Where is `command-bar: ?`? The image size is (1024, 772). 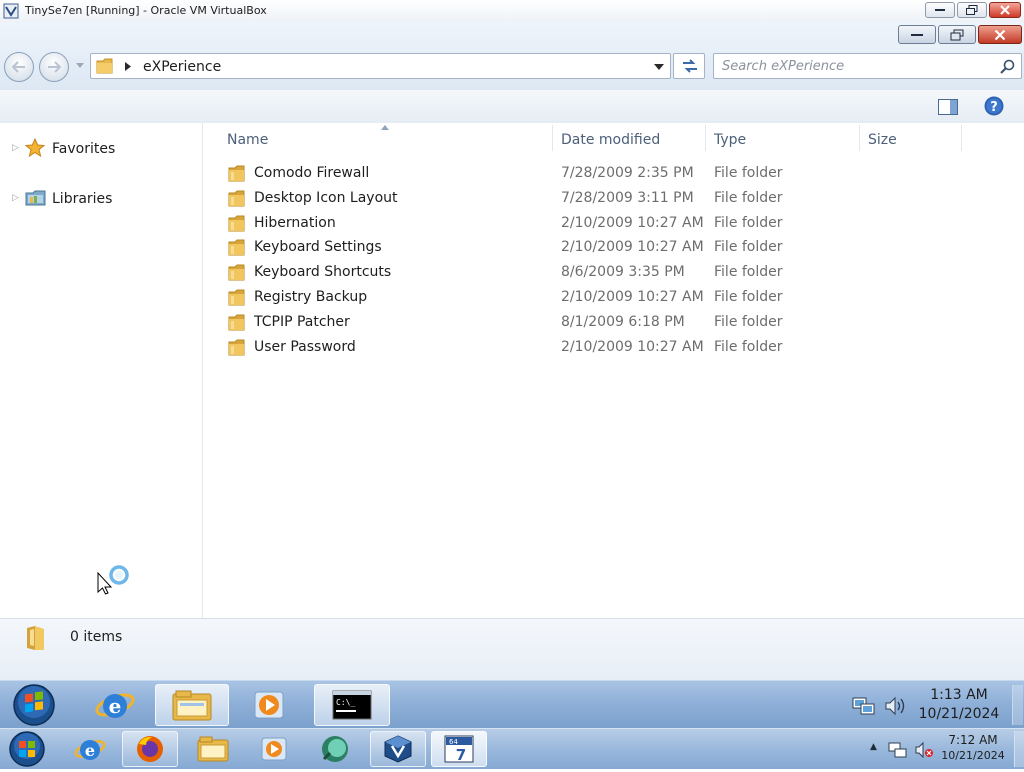 command-bar: ? is located at coordinates (512, 107).